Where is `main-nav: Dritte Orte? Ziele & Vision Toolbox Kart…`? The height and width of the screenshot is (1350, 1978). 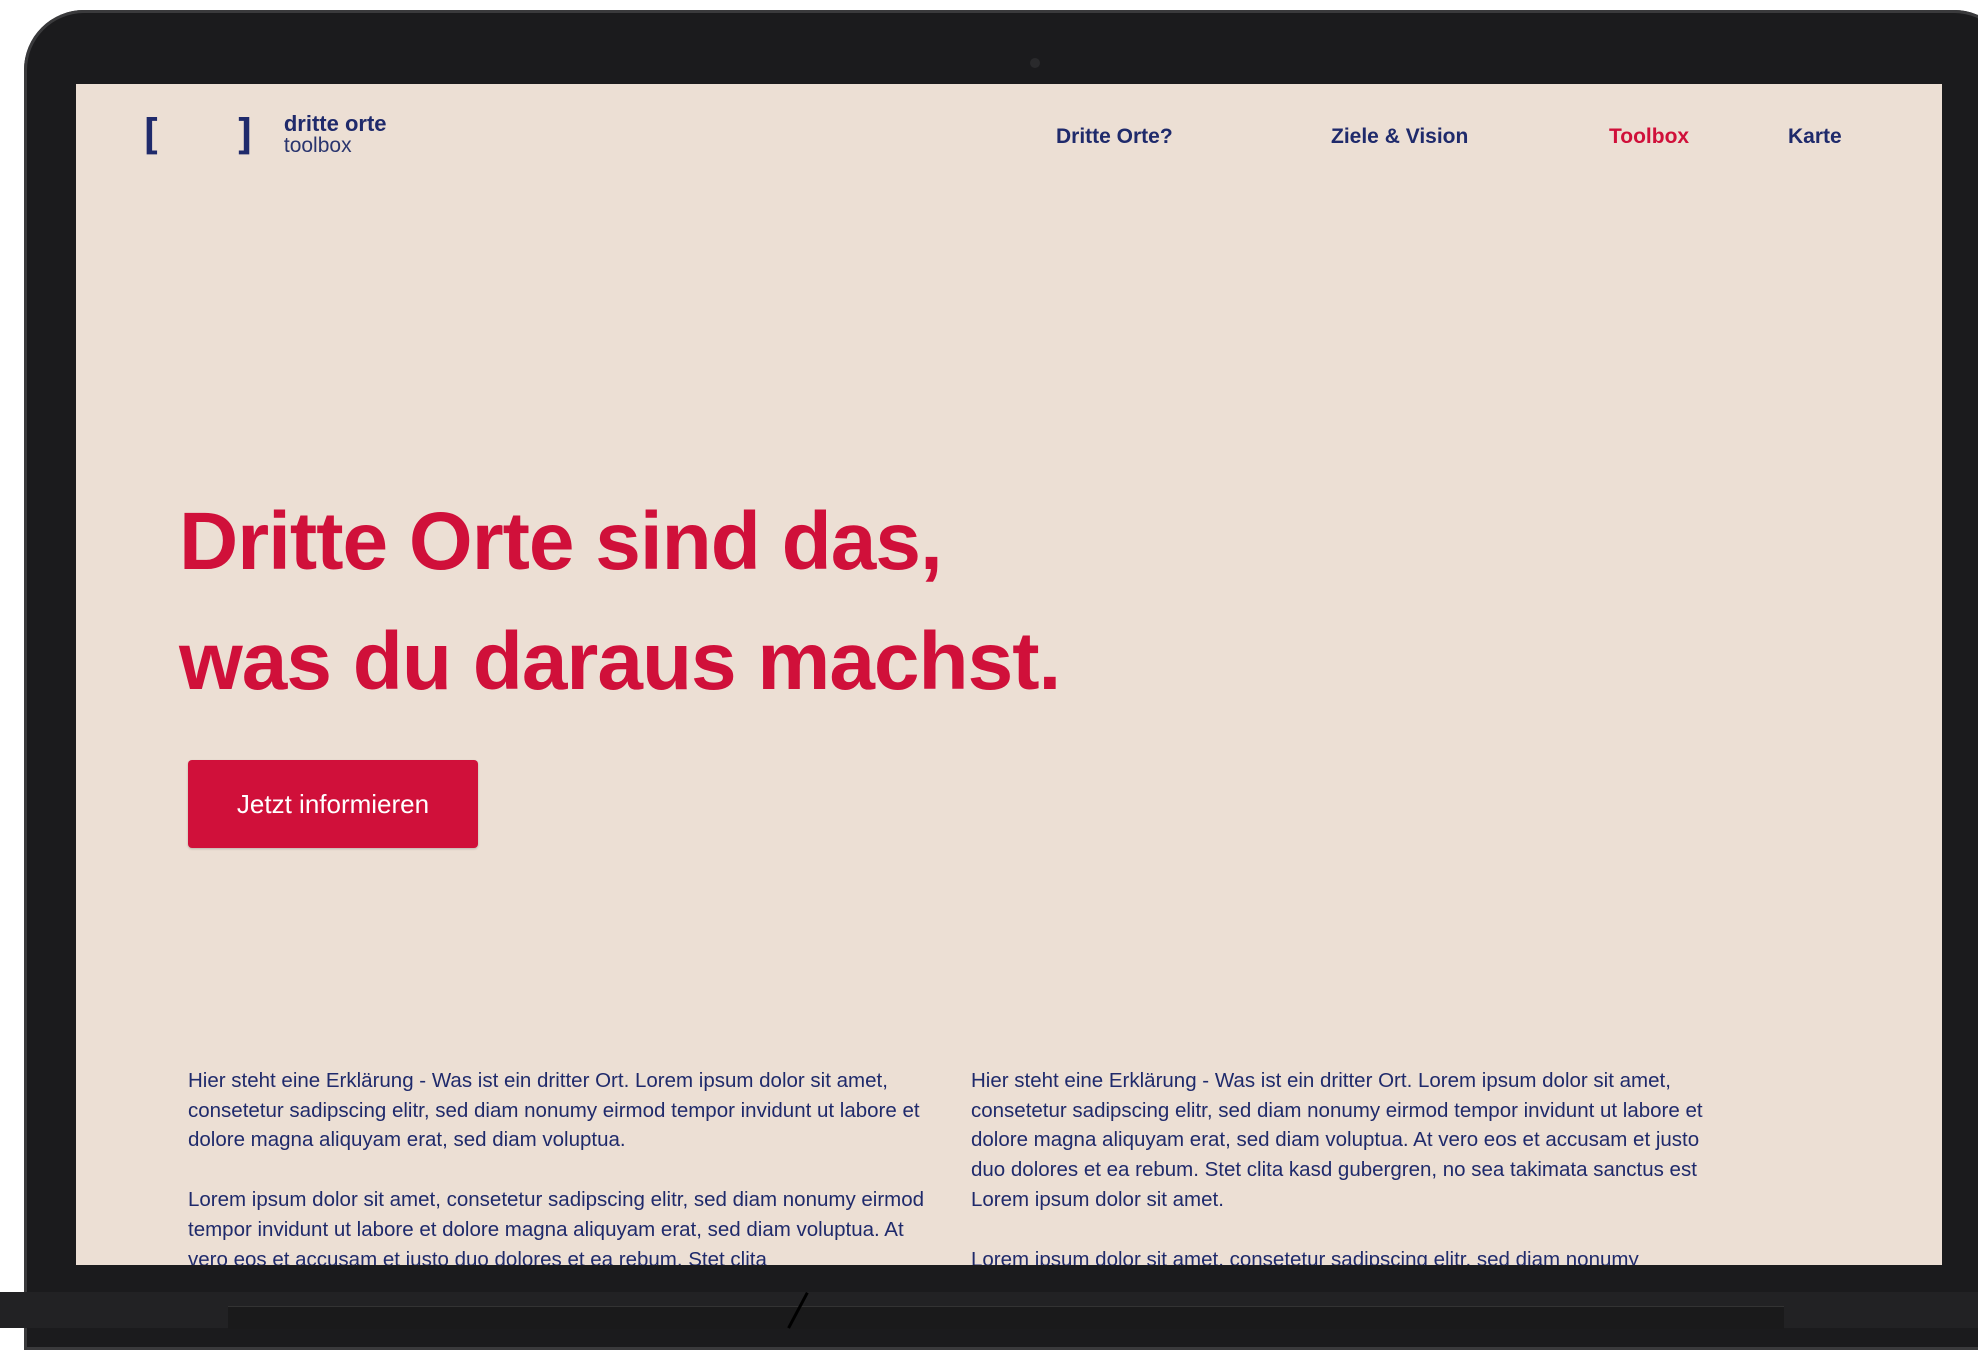
main-nav: Dritte Orte? Ziele & Vision Toolbox Kart… is located at coordinates (1009, 137).